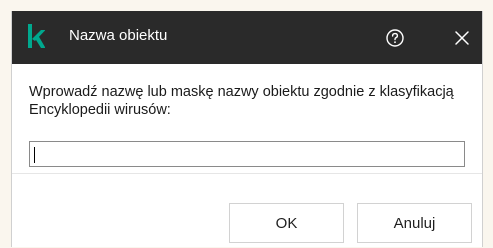  Describe the element at coordinates (118, 35) in the screenshot. I see `dialog-title: Nazwa obiektu` at that location.